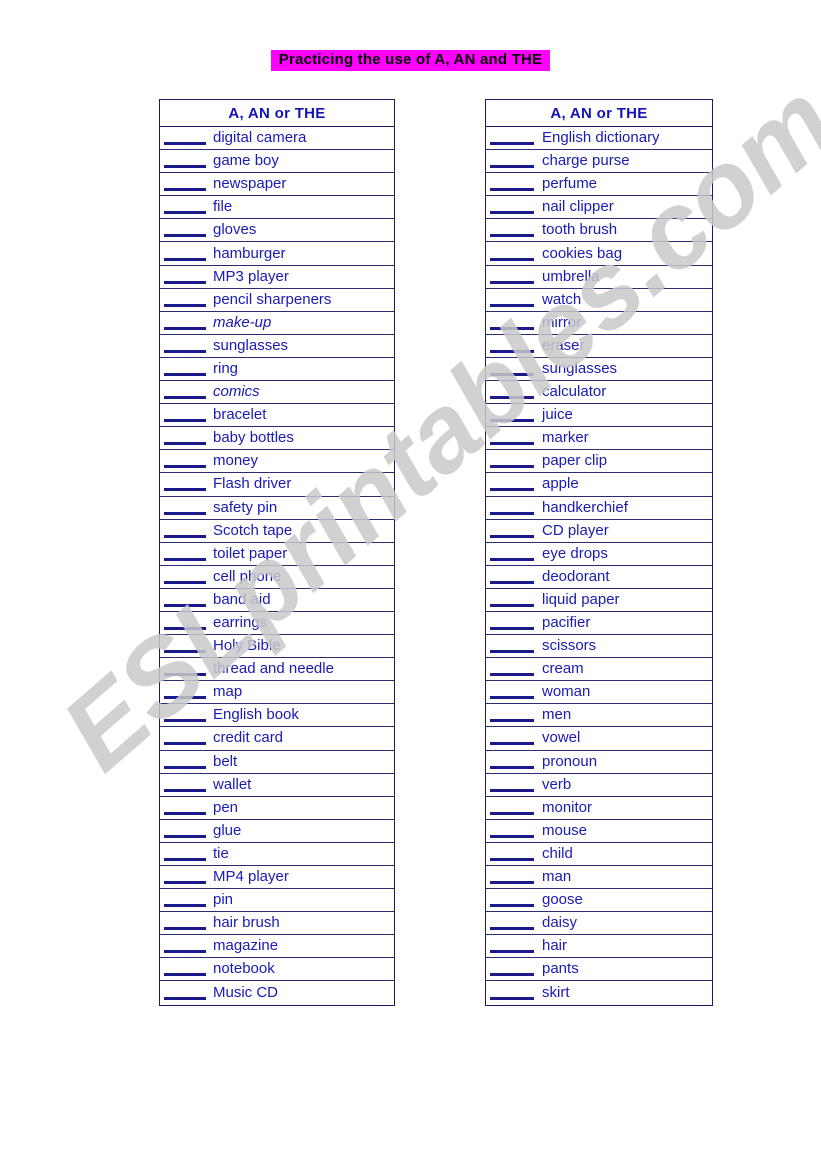 Image resolution: width=821 pixels, height=1169 pixels. What do you see at coordinates (557, 415) in the screenshot?
I see `noun-label: juice` at bounding box center [557, 415].